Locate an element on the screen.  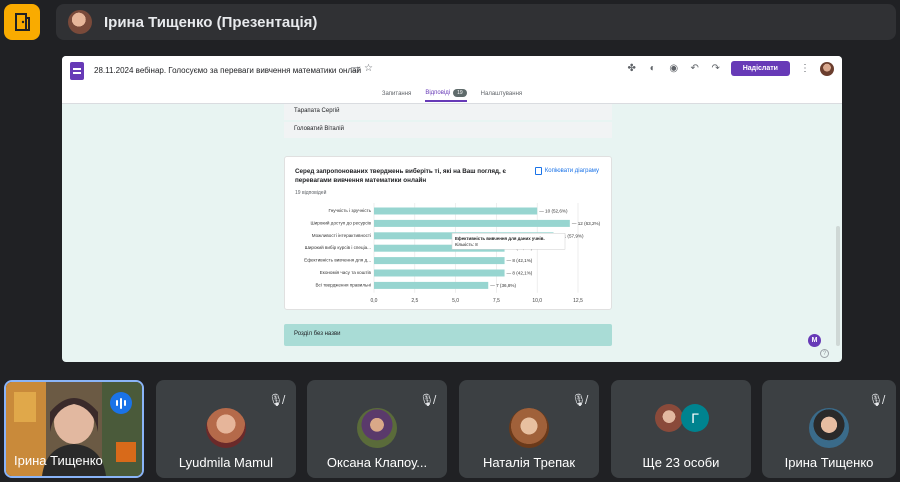
scrollbar is located at coordinates (838, 286).